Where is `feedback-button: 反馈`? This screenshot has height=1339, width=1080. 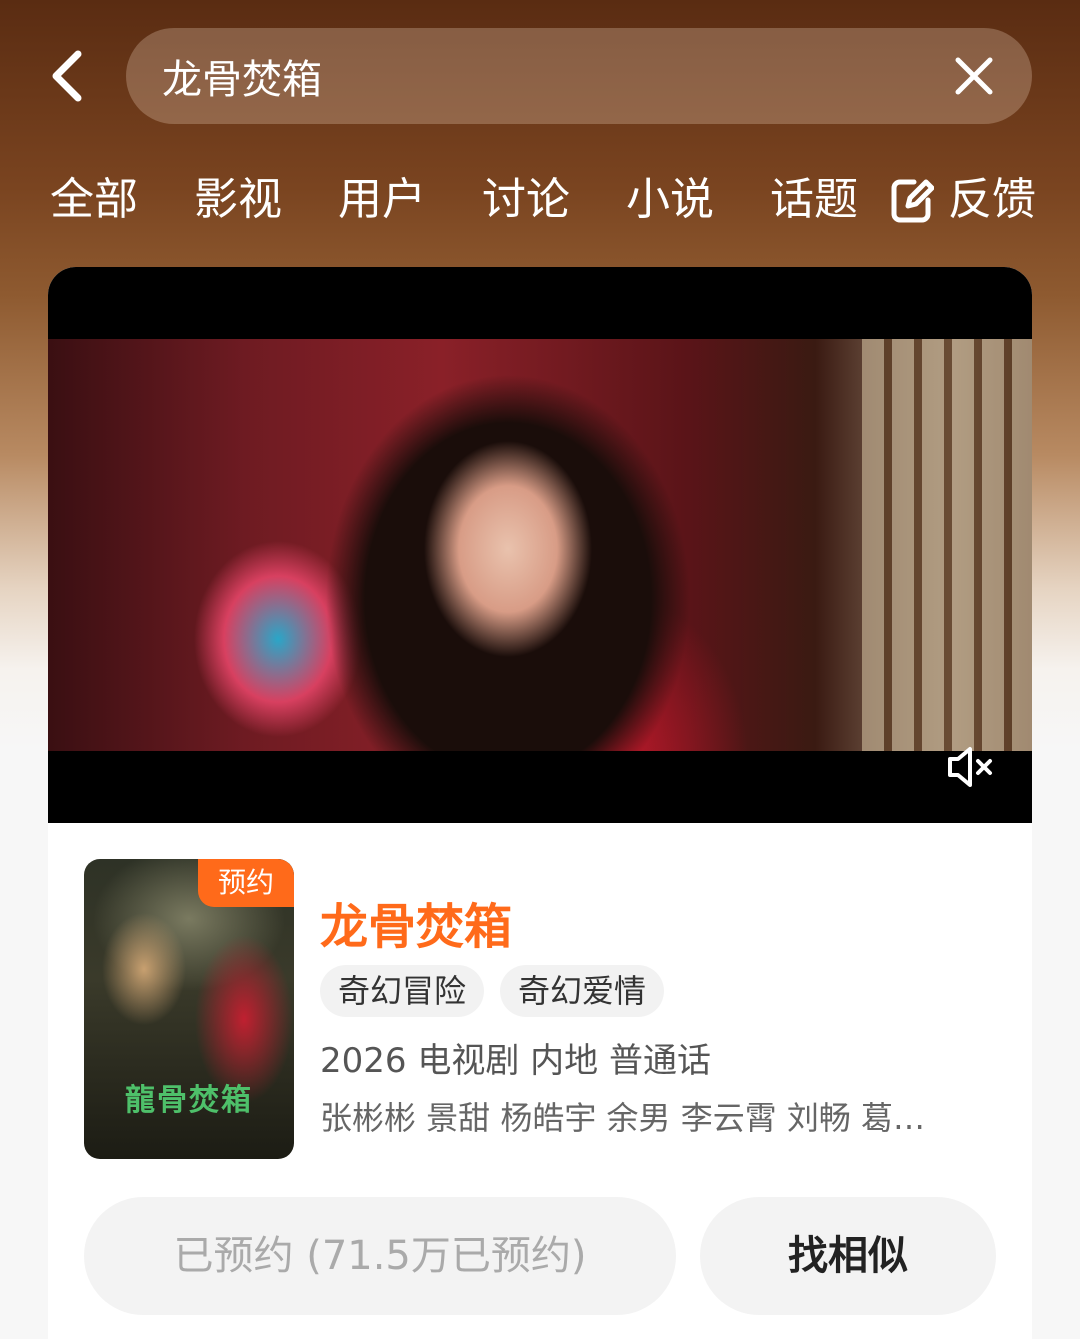 feedback-button: 反馈 is located at coordinates (963, 200).